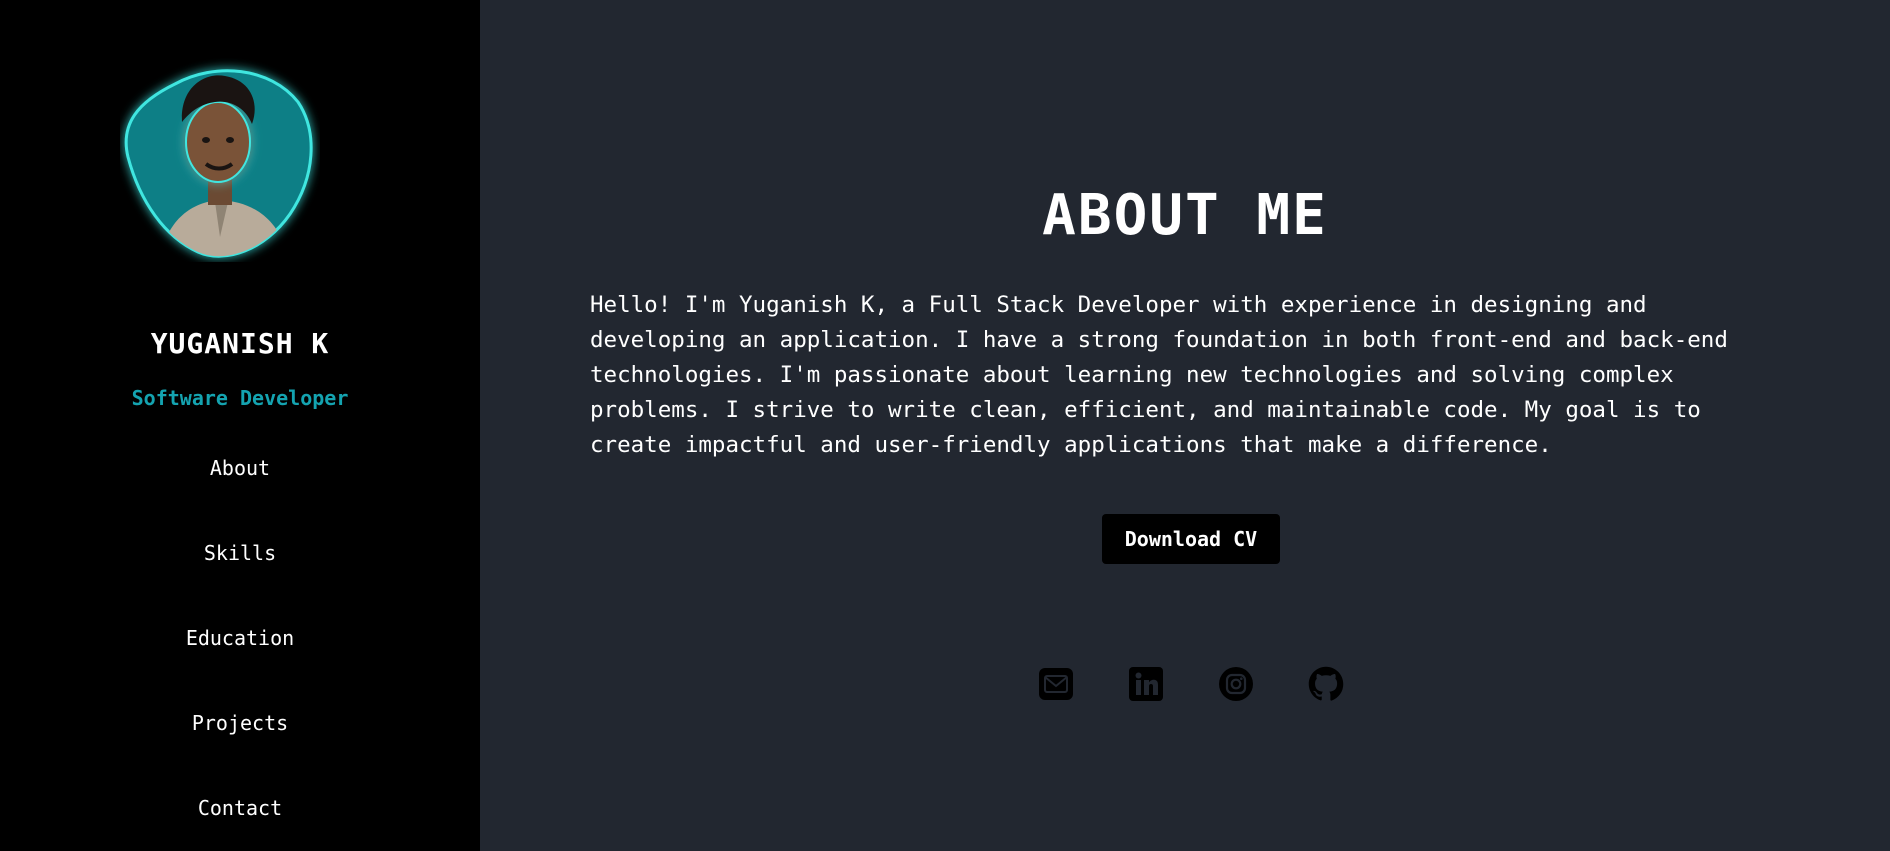 The image size is (1890, 851). I want to click on nav-item-skills: Skills, so click(240, 553).